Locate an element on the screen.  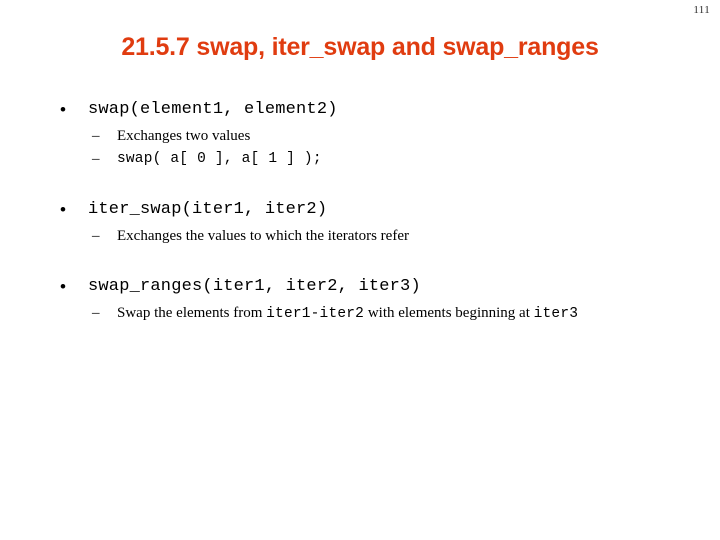
bullet-level2-code-label: swap( a[ 0 ], a[ 1 ] ); is located at coordinates (219, 159).